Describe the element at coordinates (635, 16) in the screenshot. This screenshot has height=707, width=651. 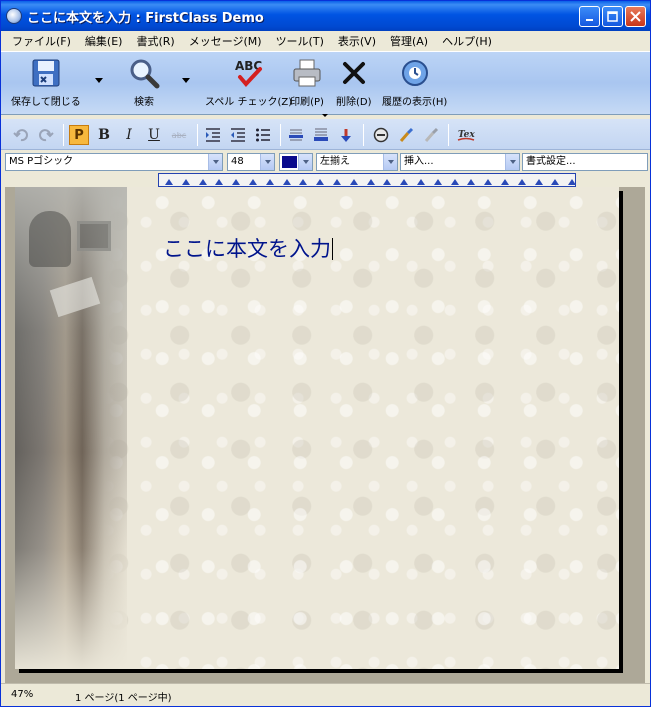
I see `close-button` at that location.